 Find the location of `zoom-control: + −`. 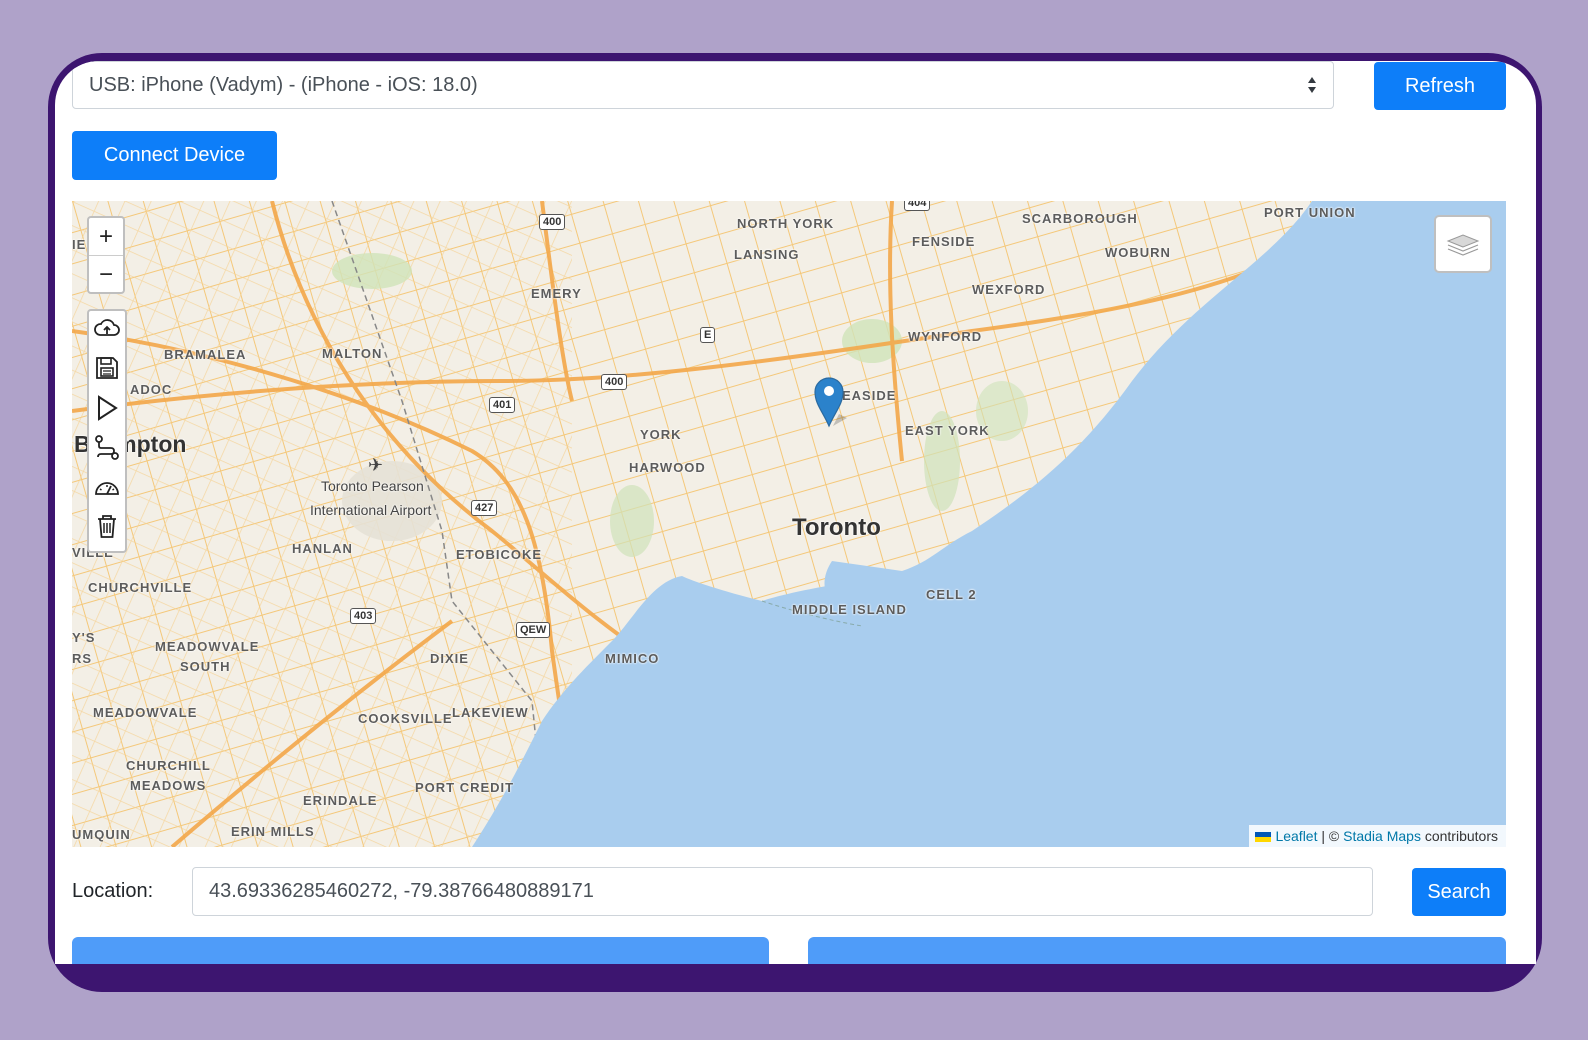

zoom-control: + − is located at coordinates (106, 255).